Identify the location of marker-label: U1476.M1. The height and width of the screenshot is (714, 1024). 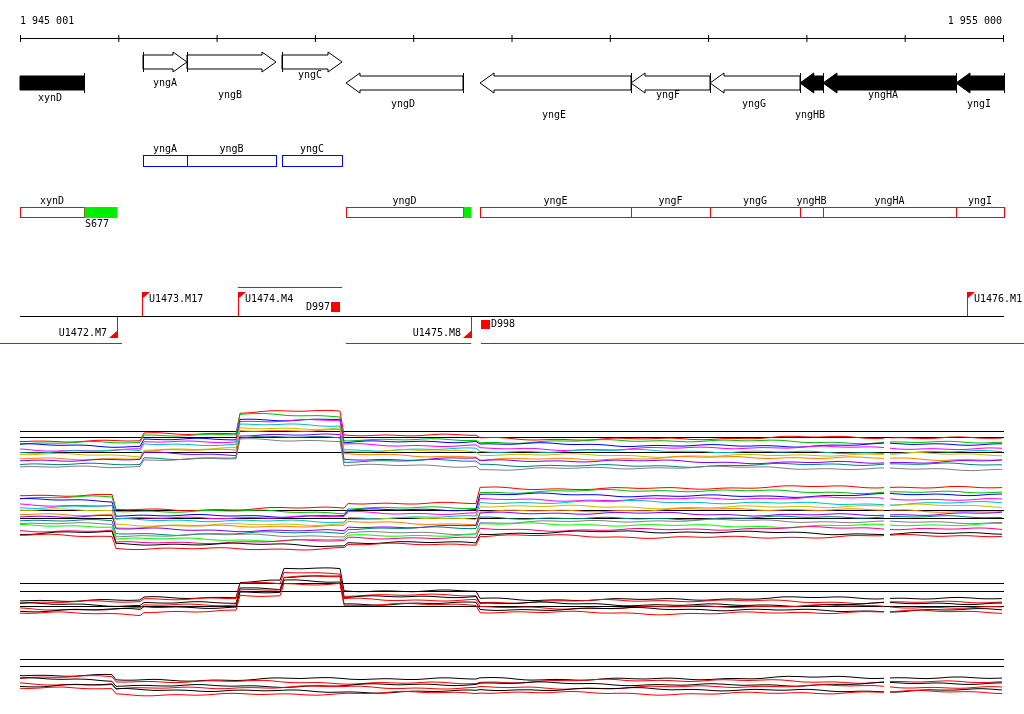
(998, 298).